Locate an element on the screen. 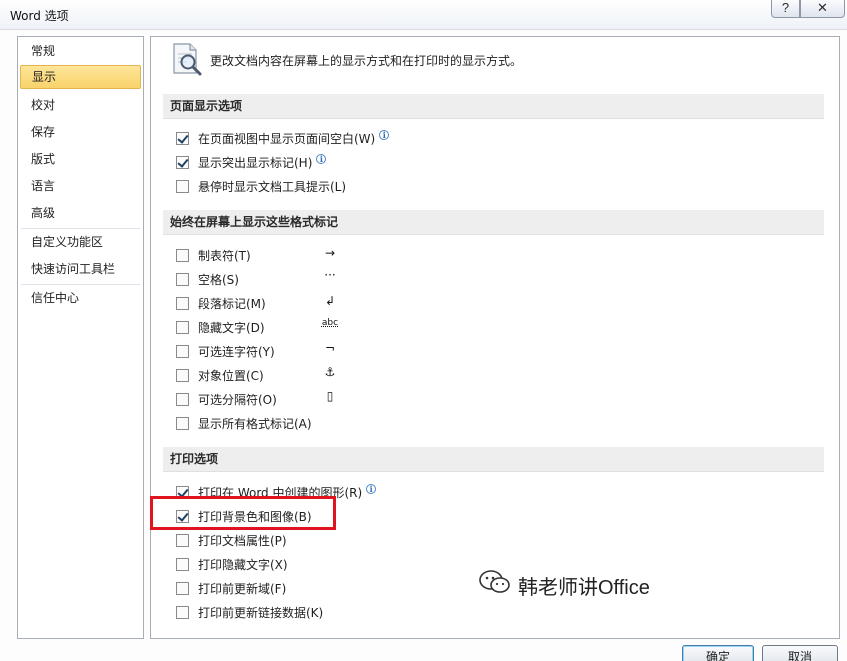  sidebar-item-display: 显示 is located at coordinates (80, 77).